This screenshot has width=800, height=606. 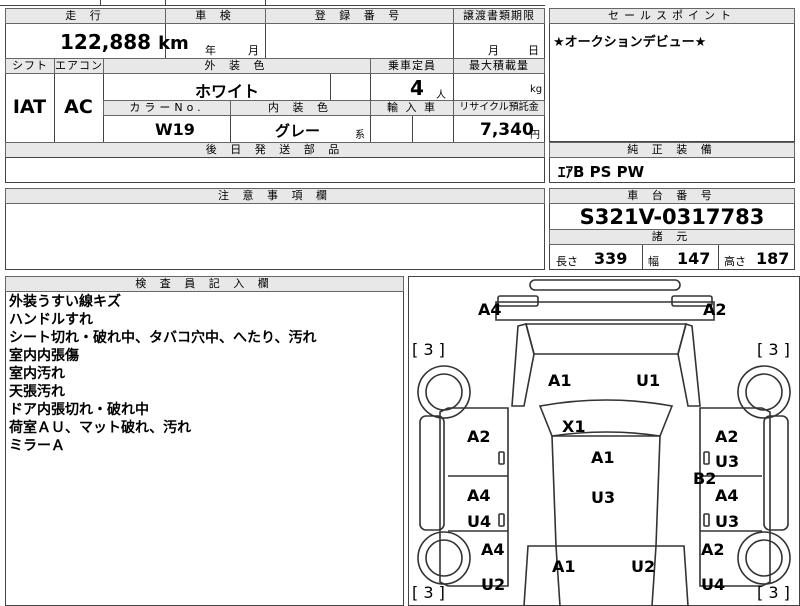 I want to click on sales-point-box, so click(x=672, y=75).